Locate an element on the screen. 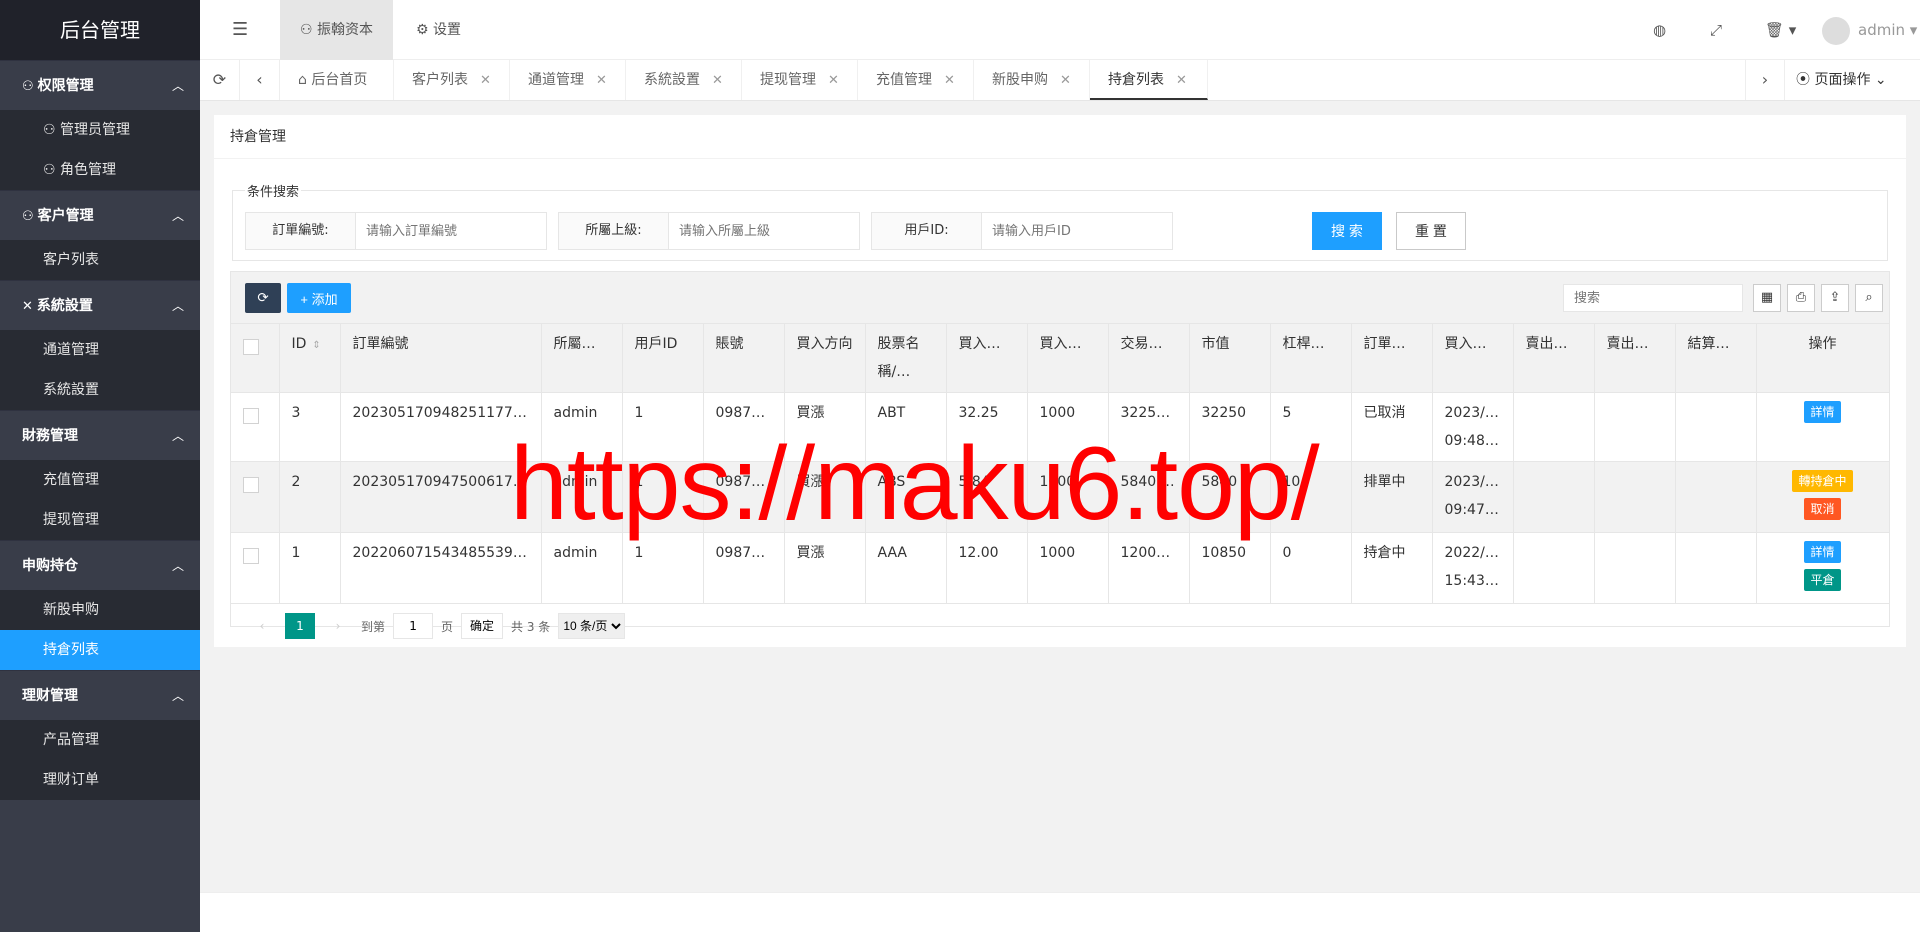 The image size is (1920, 932). cell-dir: 買漲 is located at coordinates (825, 568).